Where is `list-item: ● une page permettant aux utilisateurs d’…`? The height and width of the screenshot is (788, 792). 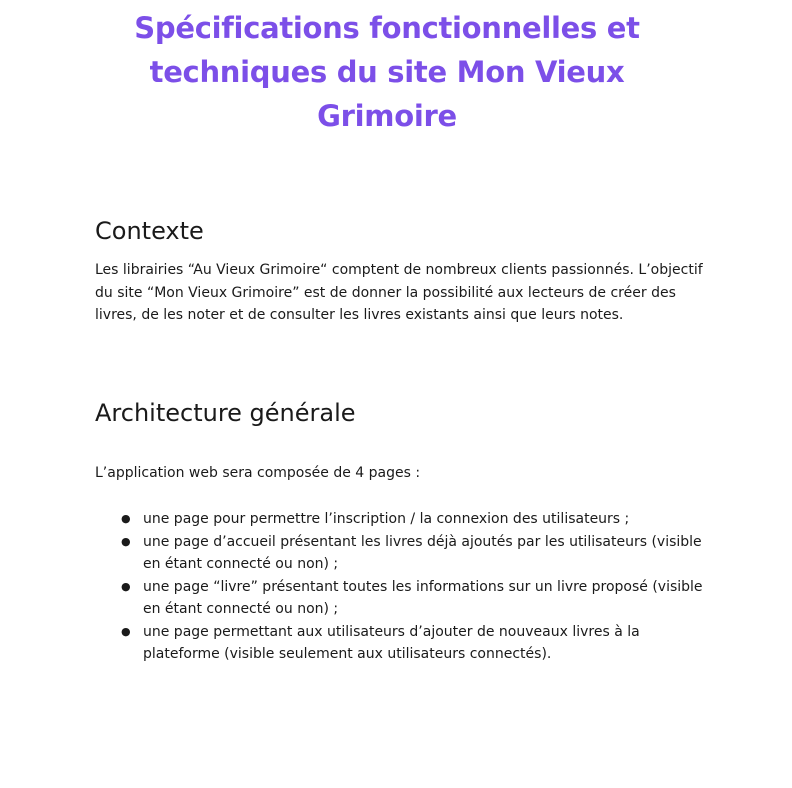
list-item: ● une page permettant aux utilisateurs d’… is located at coordinates (415, 643).